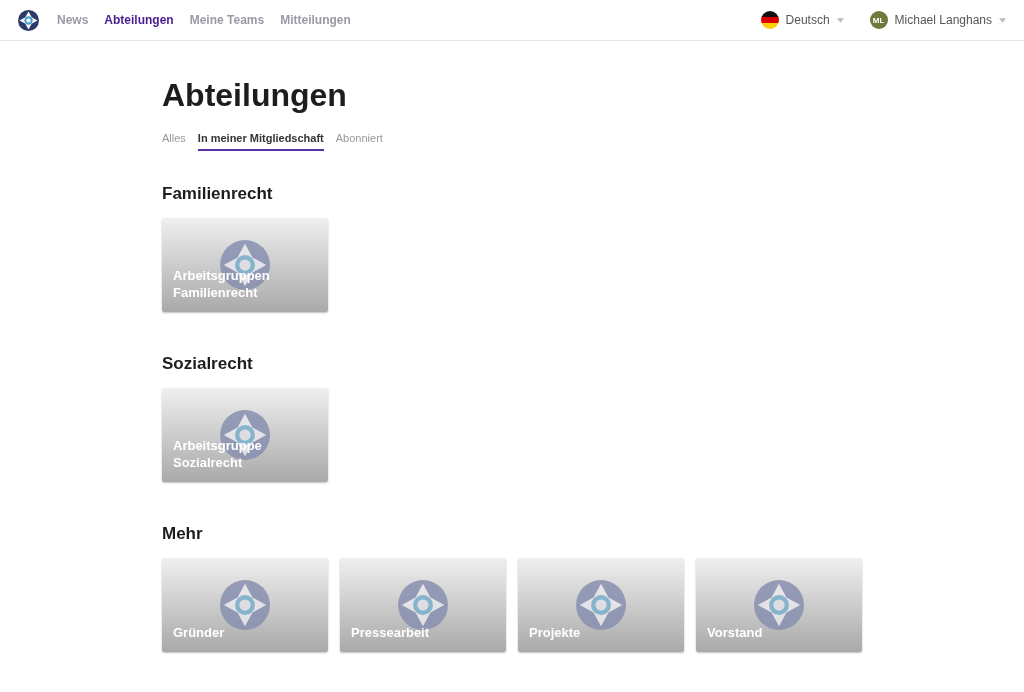 The image size is (1024, 692). Describe the element at coordinates (255, 95) in the screenshot. I see `page-title: Abteilungen` at that location.